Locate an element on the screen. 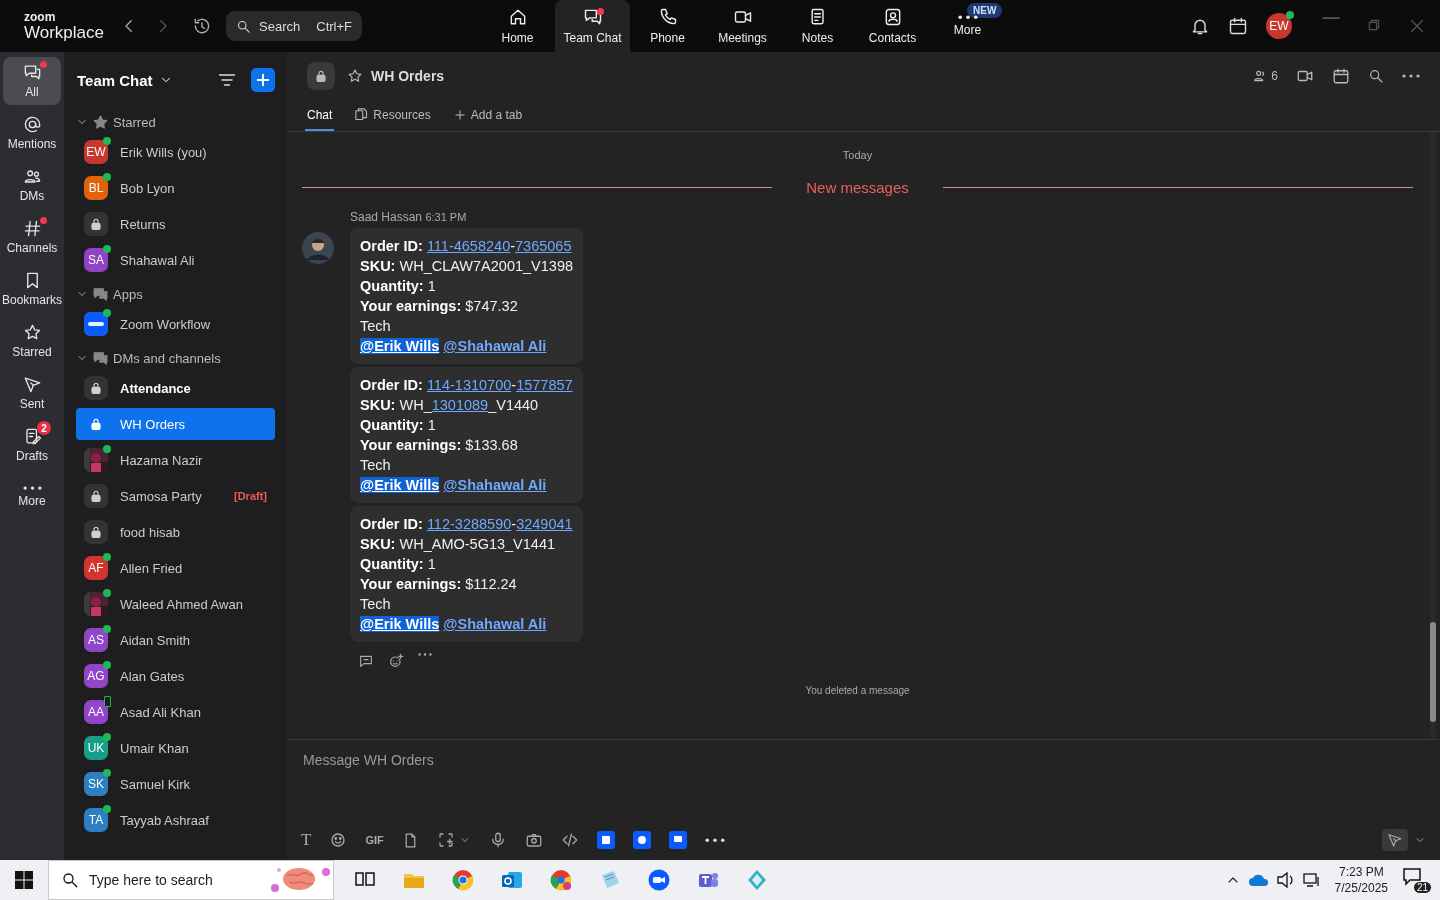 The width and height of the screenshot is (1440, 900). rail-item: Drafts 2 is located at coordinates (32, 445).